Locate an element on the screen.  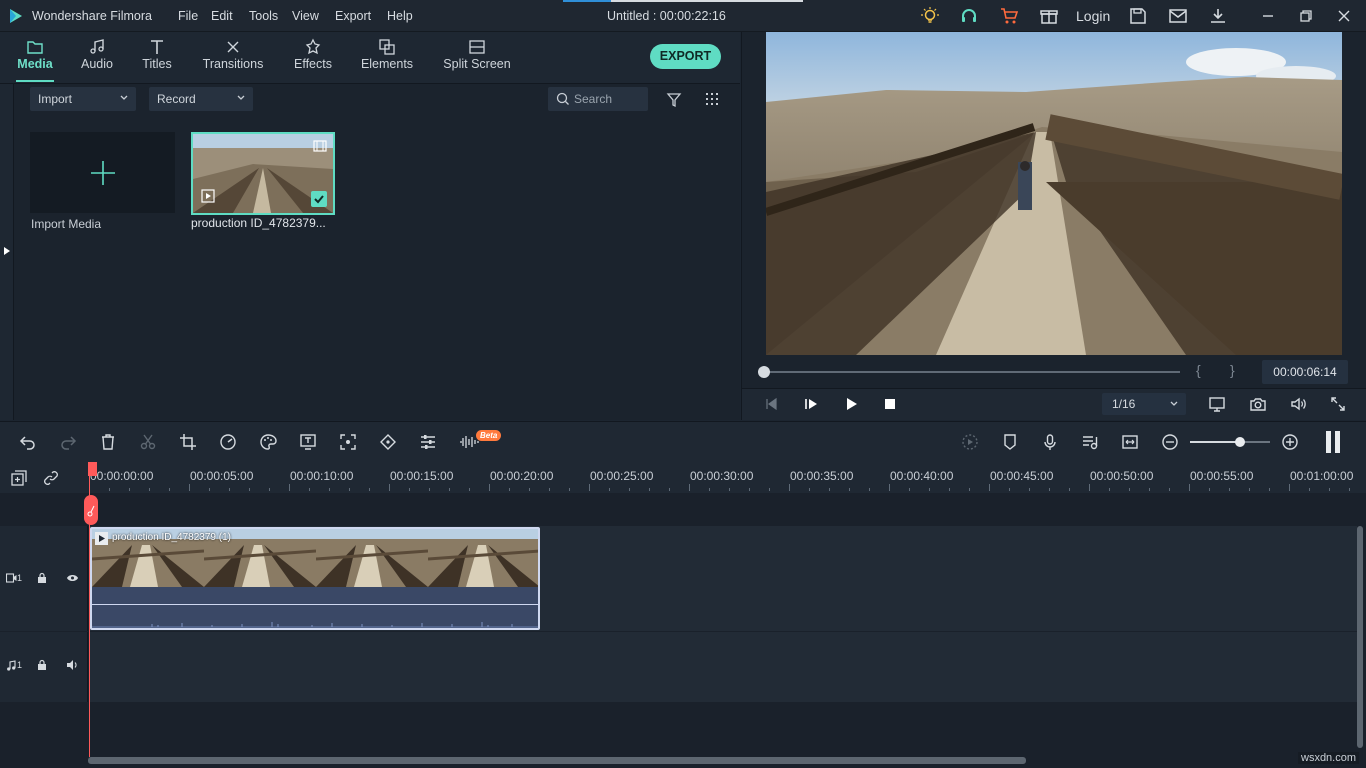
play-frame-icon is located at coordinates (811, 404).